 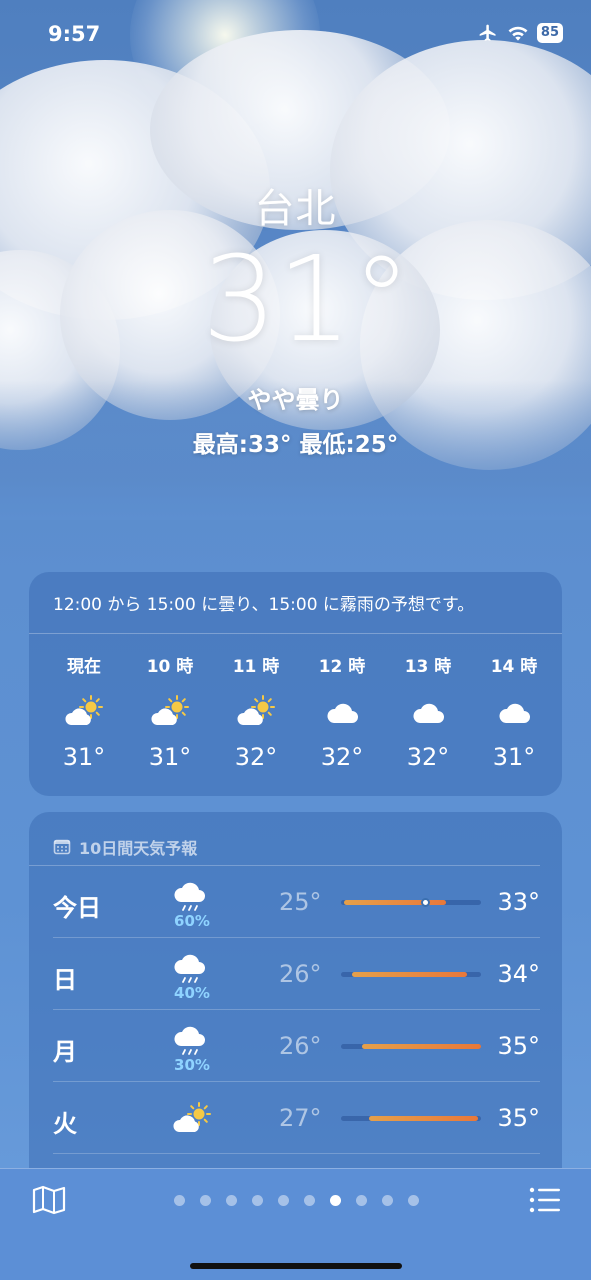 I want to click on status-time: 9:57, so click(x=74, y=34).